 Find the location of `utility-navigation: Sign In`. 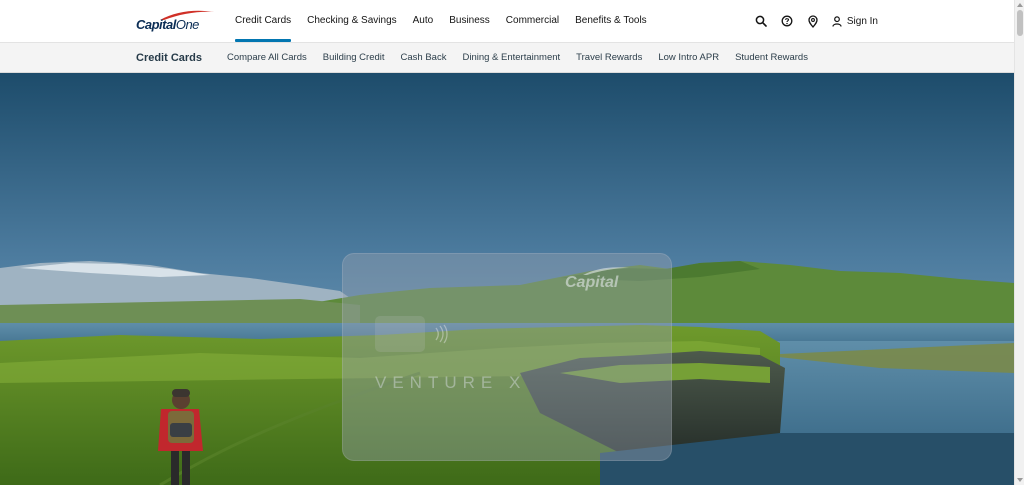

utility-navigation: Sign In is located at coordinates (813, 21).